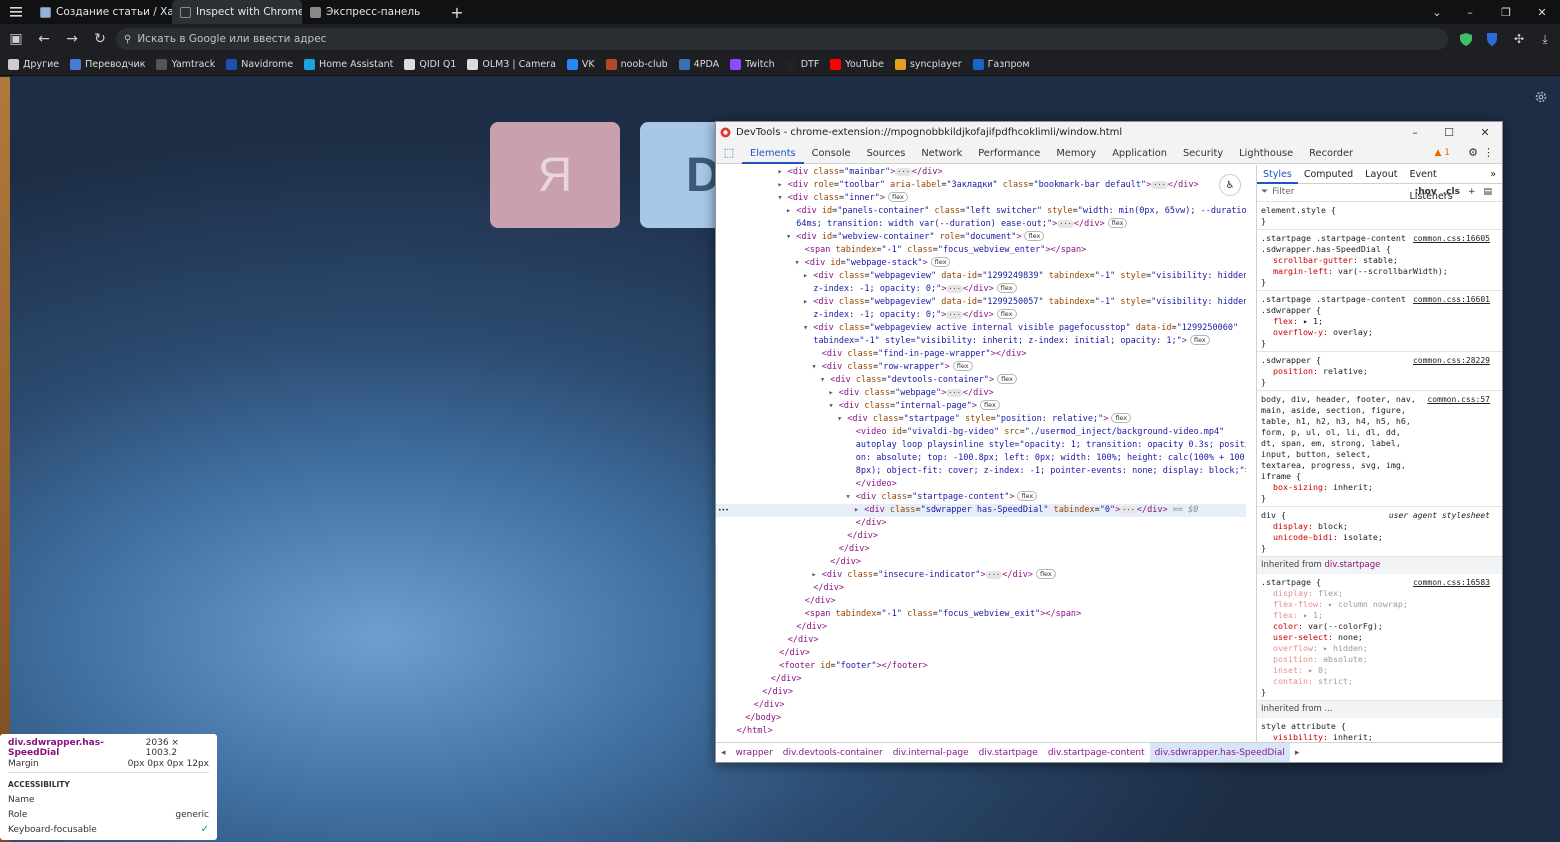  Describe the element at coordinates (1488, 152) in the screenshot. I see `more-options-icon: ⋮` at that location.